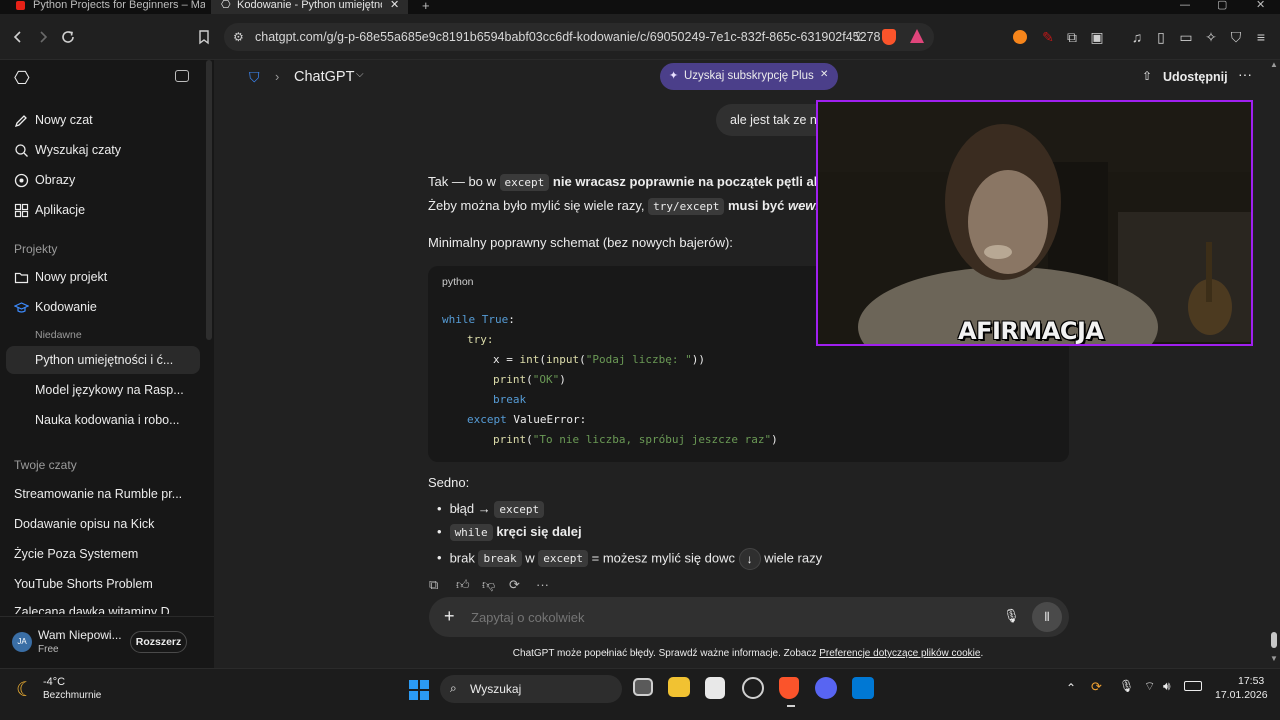 The image size is (1280, 720). What do you see at coordinates (1274, 640) in the screenshot?
I see `scrollbar-thumb` at bounding box center [1274, 640].